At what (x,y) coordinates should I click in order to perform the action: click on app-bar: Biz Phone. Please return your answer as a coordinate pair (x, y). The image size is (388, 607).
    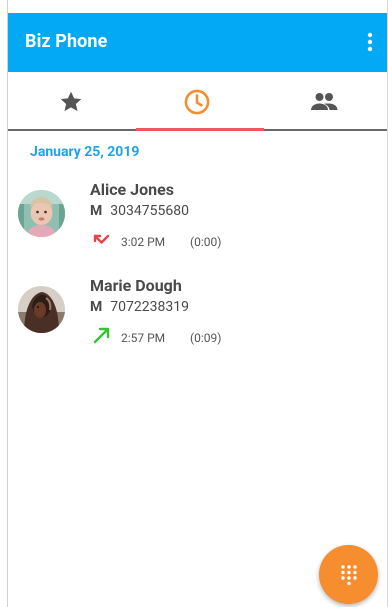
    Looking at the image, I should click on (197, 42).